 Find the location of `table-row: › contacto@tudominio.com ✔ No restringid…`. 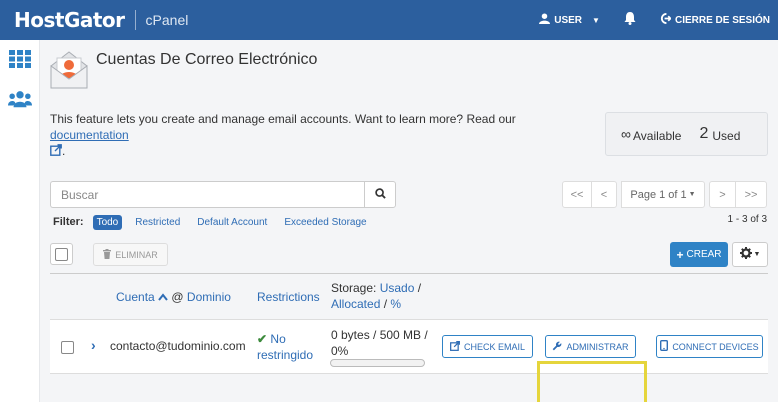

table-row: › contacto@tudominio.com ✔ No restringid… is located at coordinates (409, 346).